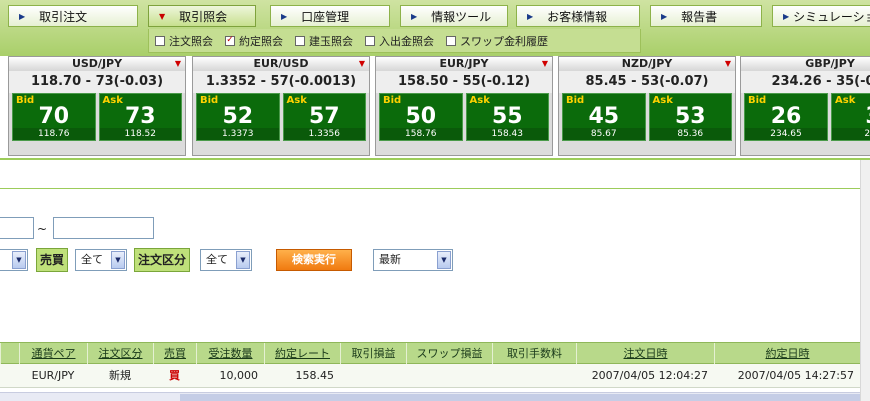 The height and width of the screenshot is (401, 870). Describe the element at coordinates (507, 134) in the screenshot. I see `ask-sub: 158.43` at that location.